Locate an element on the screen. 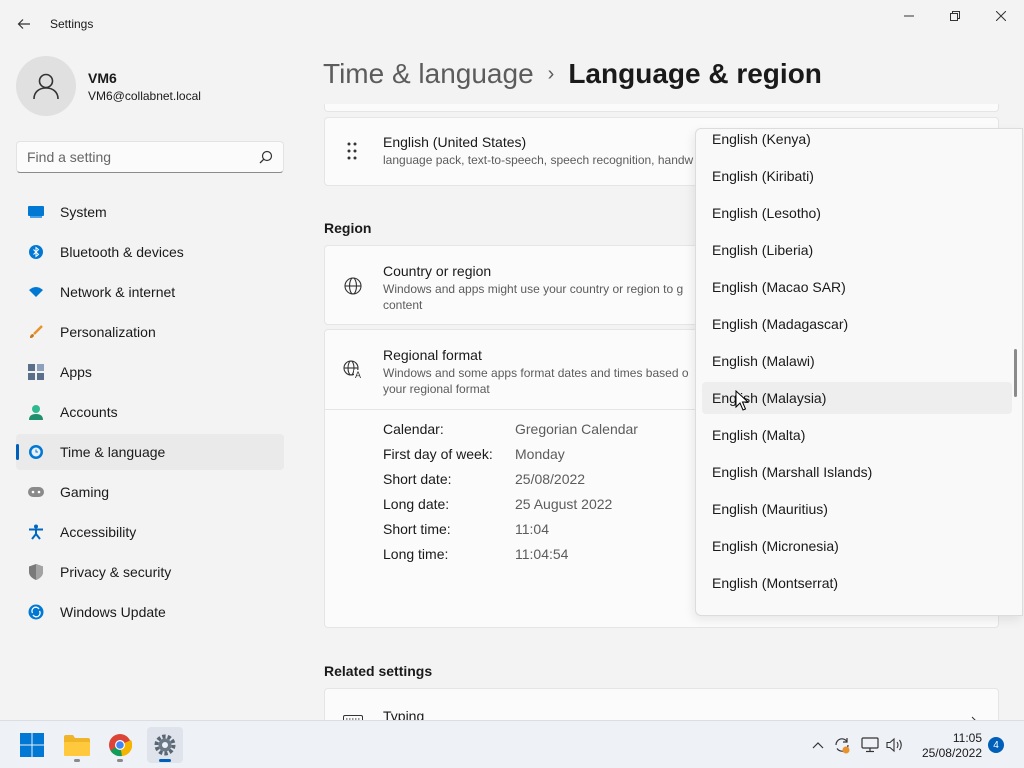 The image size is (1024, 768). dropdown-option: English (Malta) is located at coordinates (857, 435).